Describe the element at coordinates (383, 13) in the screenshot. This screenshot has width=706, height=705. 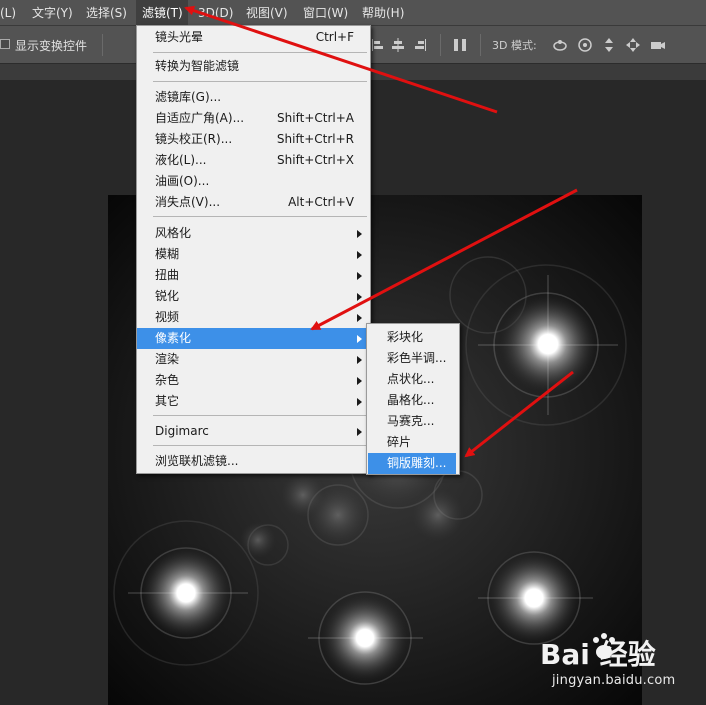
I see `menu-help: 帮助(H)` at that location.